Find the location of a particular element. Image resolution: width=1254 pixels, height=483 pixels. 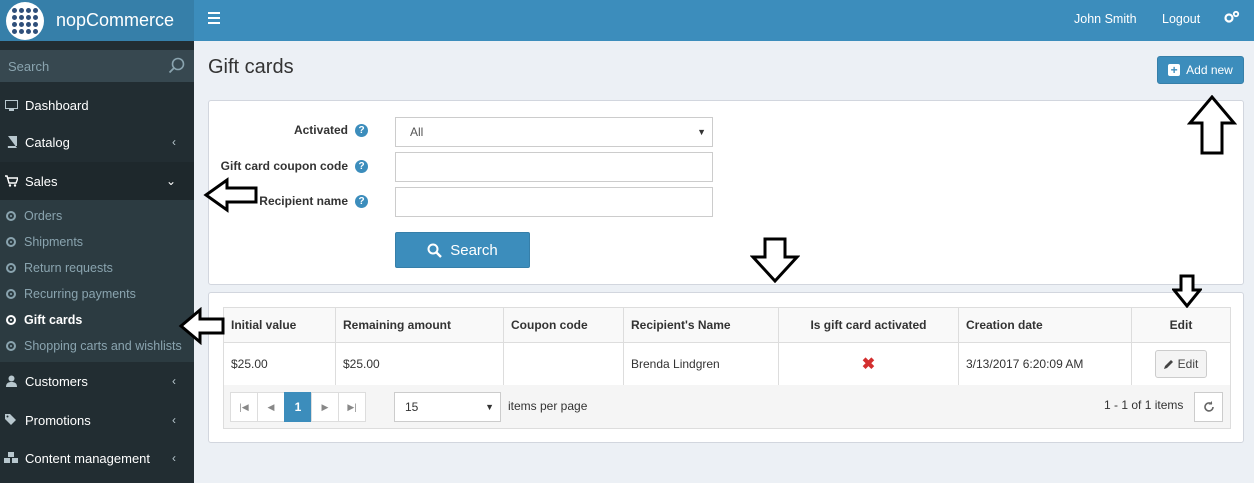

pencil-icon is located at coordinates (1168, 364).